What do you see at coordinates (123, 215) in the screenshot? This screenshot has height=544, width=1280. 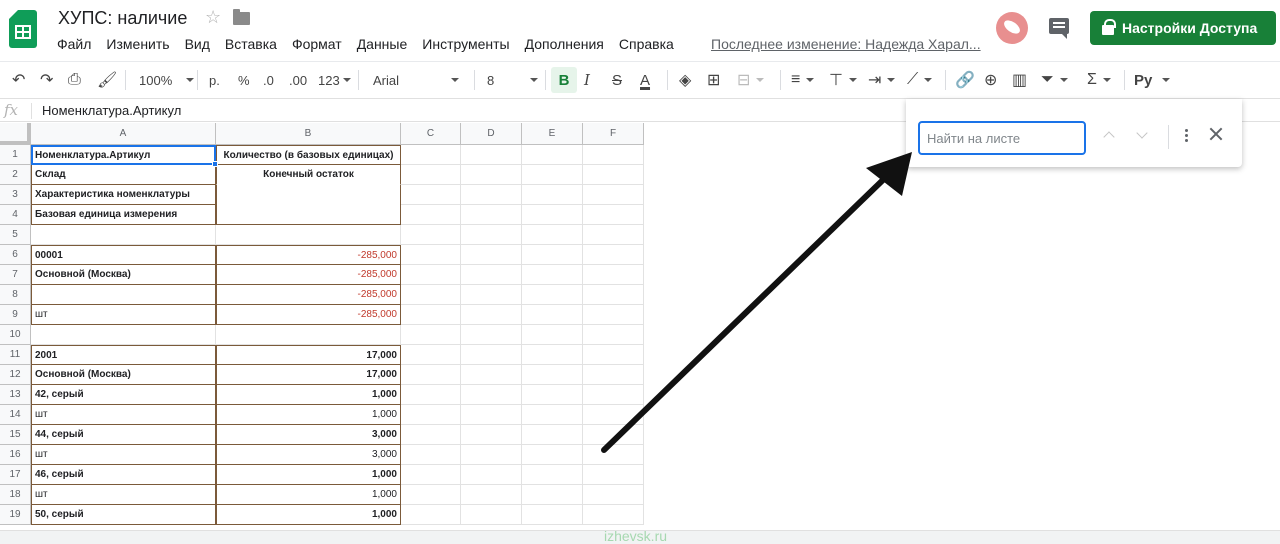 I see `cell-a4: Базовая единица измерения` at bounding box center [123, 215].